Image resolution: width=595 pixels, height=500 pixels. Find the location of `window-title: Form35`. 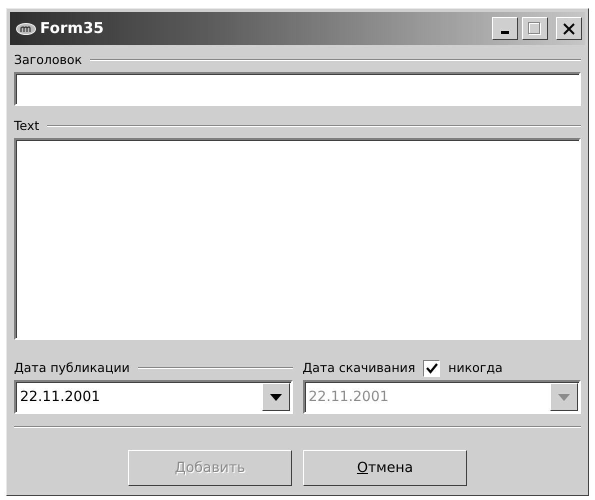

window-title: Form35 is located at coordinates (72, 29).